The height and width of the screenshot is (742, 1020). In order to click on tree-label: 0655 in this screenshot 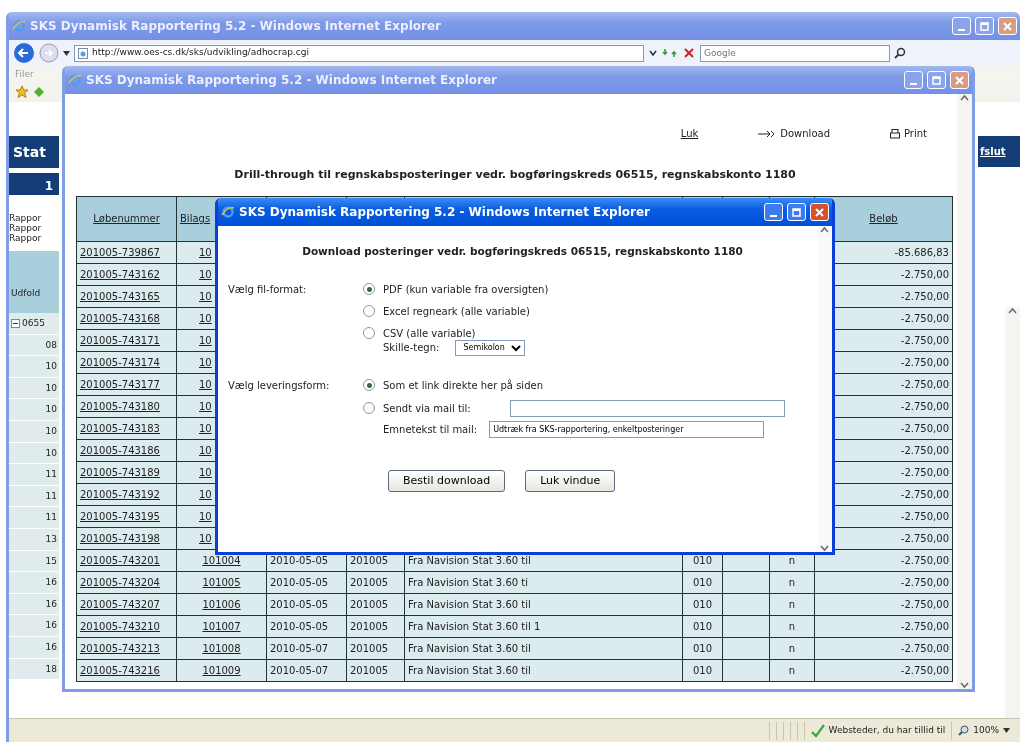, I will do `click(33, 323)`.